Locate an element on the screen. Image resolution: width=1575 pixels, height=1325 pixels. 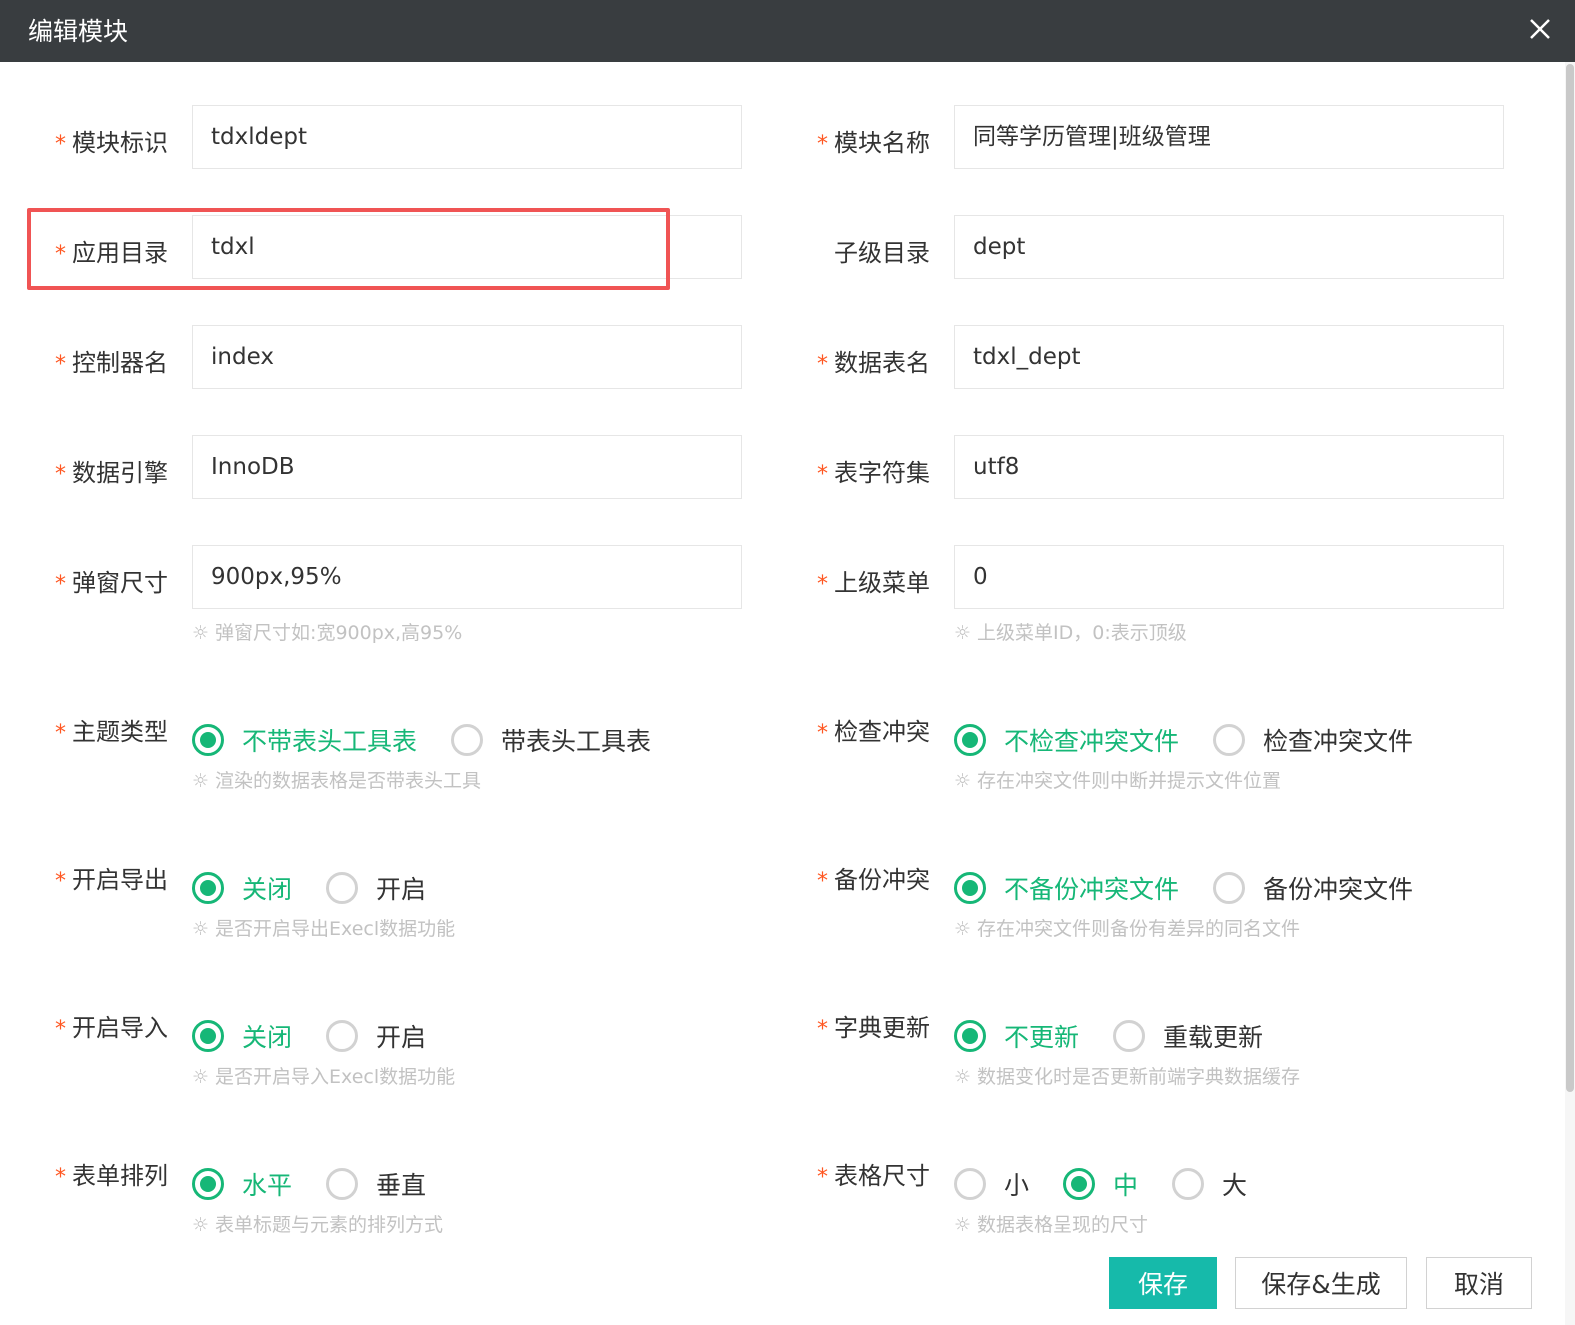
save-generate-button: 保存&生成 is located at coordinates (1321, 1283).